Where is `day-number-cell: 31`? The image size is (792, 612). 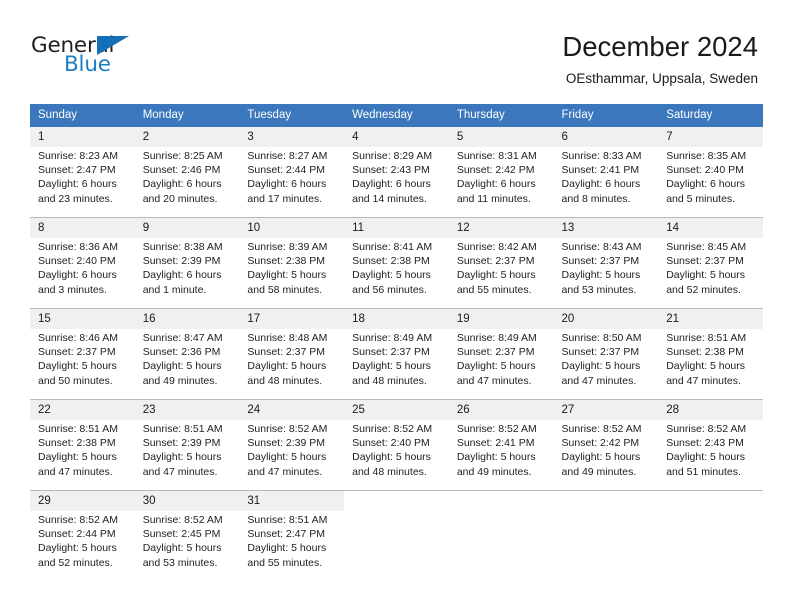 day-number-cell: 31 is located at coordinates (292, 500).